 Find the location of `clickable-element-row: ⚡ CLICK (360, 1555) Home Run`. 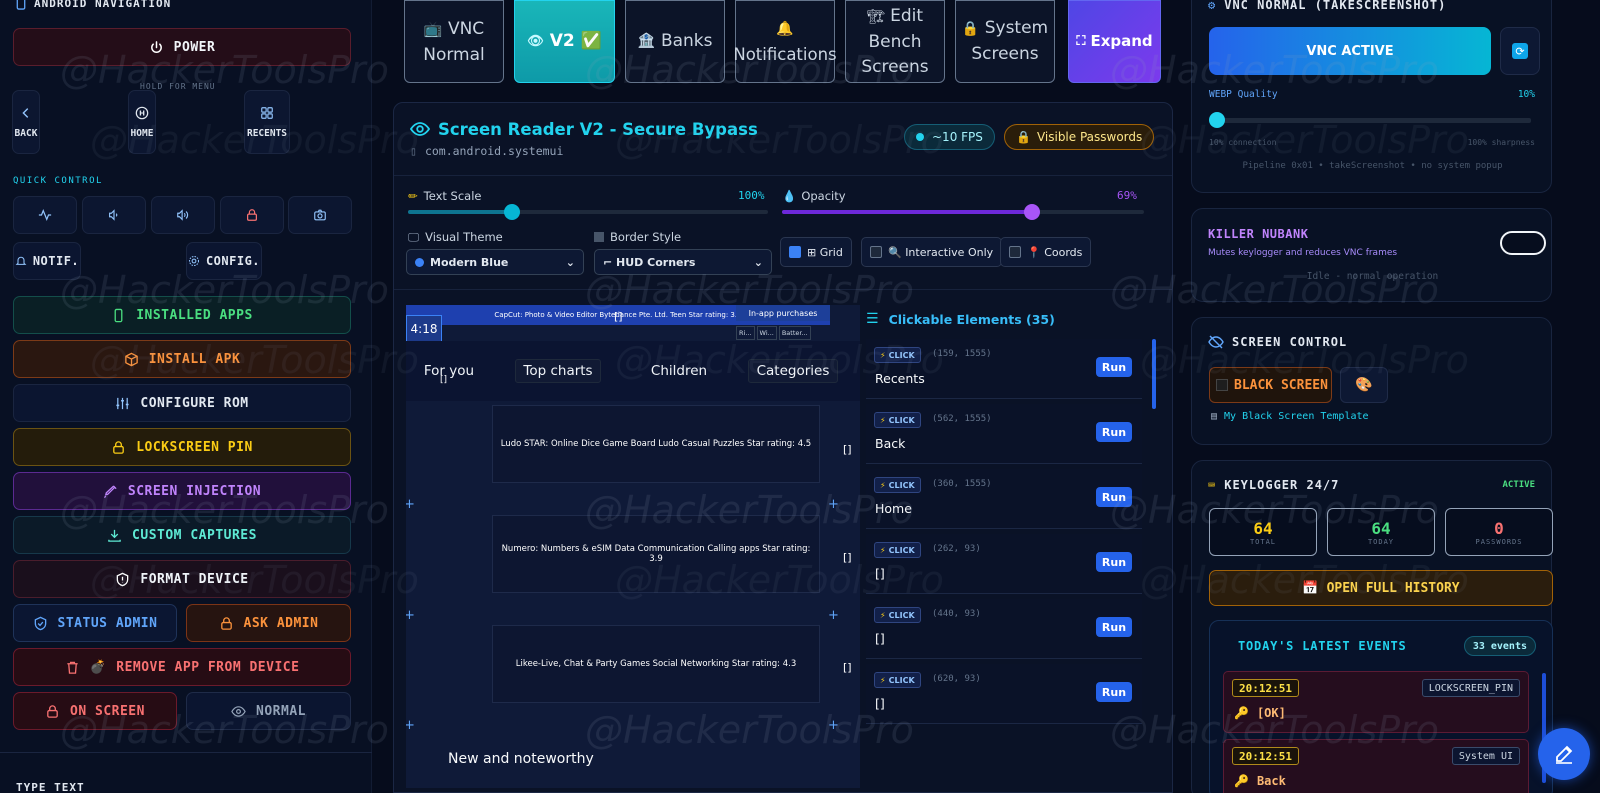

clickable-element-row: ⚡ CLICK (360, 1555) Home Run is located at coordinates (1004, 499).